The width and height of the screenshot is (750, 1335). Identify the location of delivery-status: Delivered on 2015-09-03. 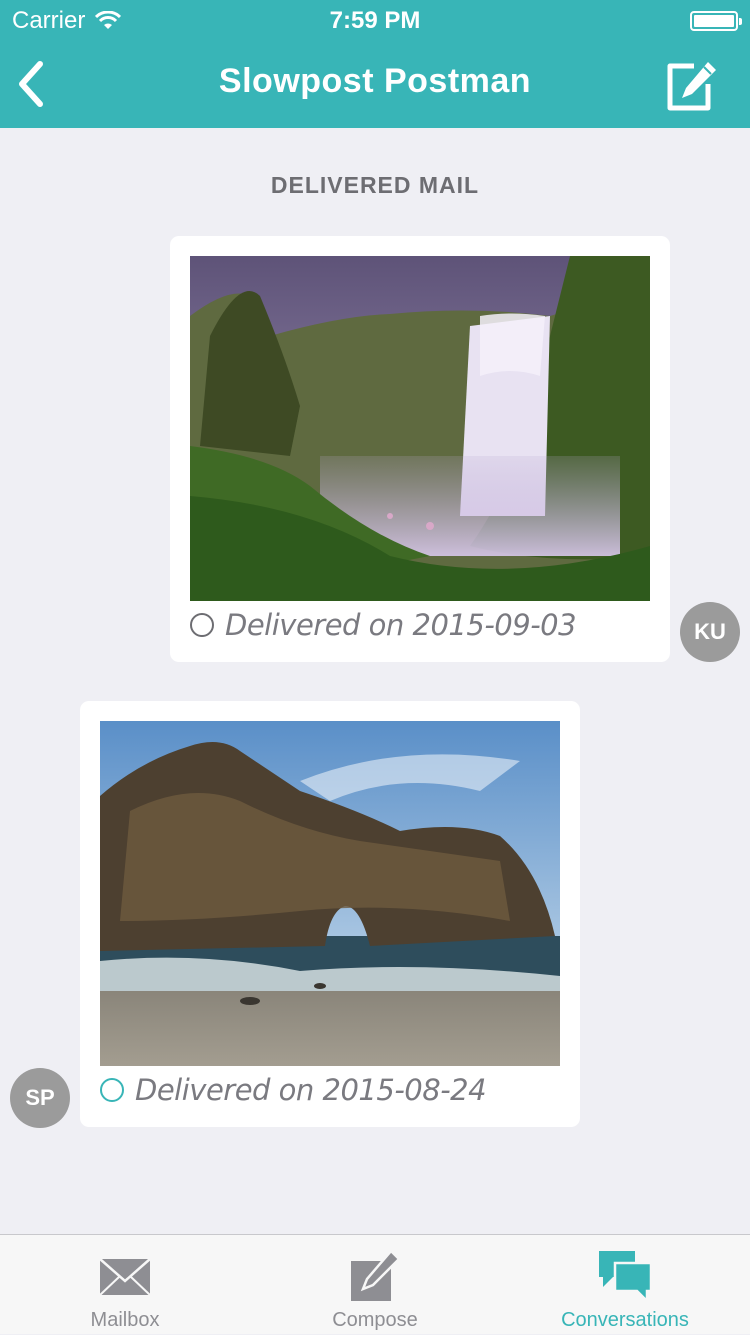
(383, 625).